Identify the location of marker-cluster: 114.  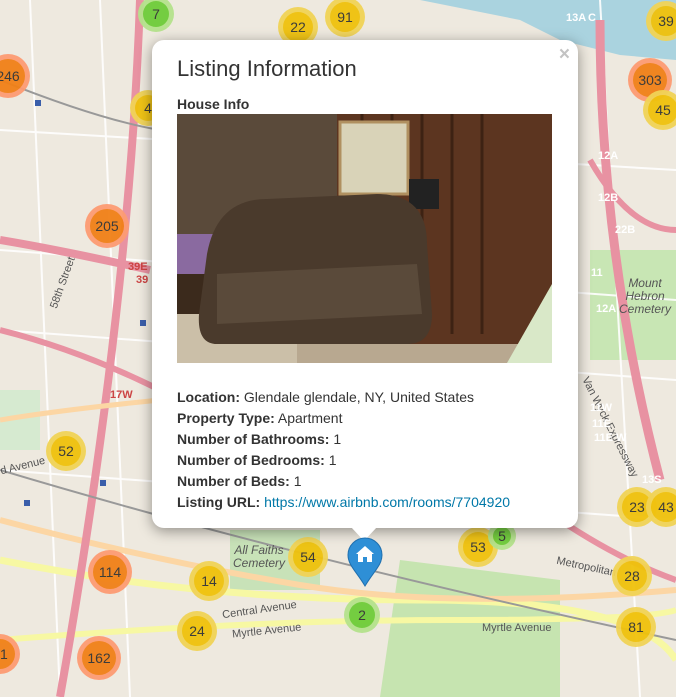
(110, 572).